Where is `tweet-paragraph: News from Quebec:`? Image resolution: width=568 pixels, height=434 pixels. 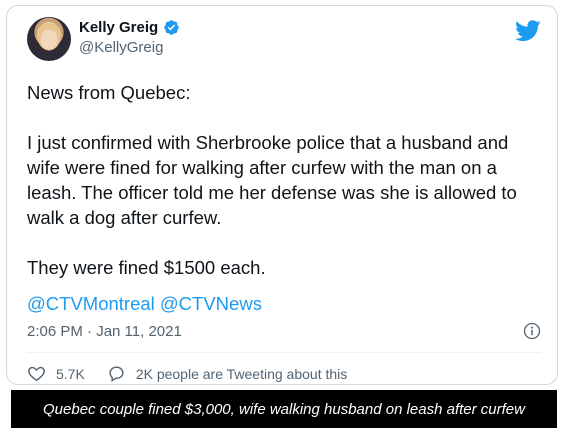 tweet-paragraph: News from Quebec: is located at coordinates (109, 92).